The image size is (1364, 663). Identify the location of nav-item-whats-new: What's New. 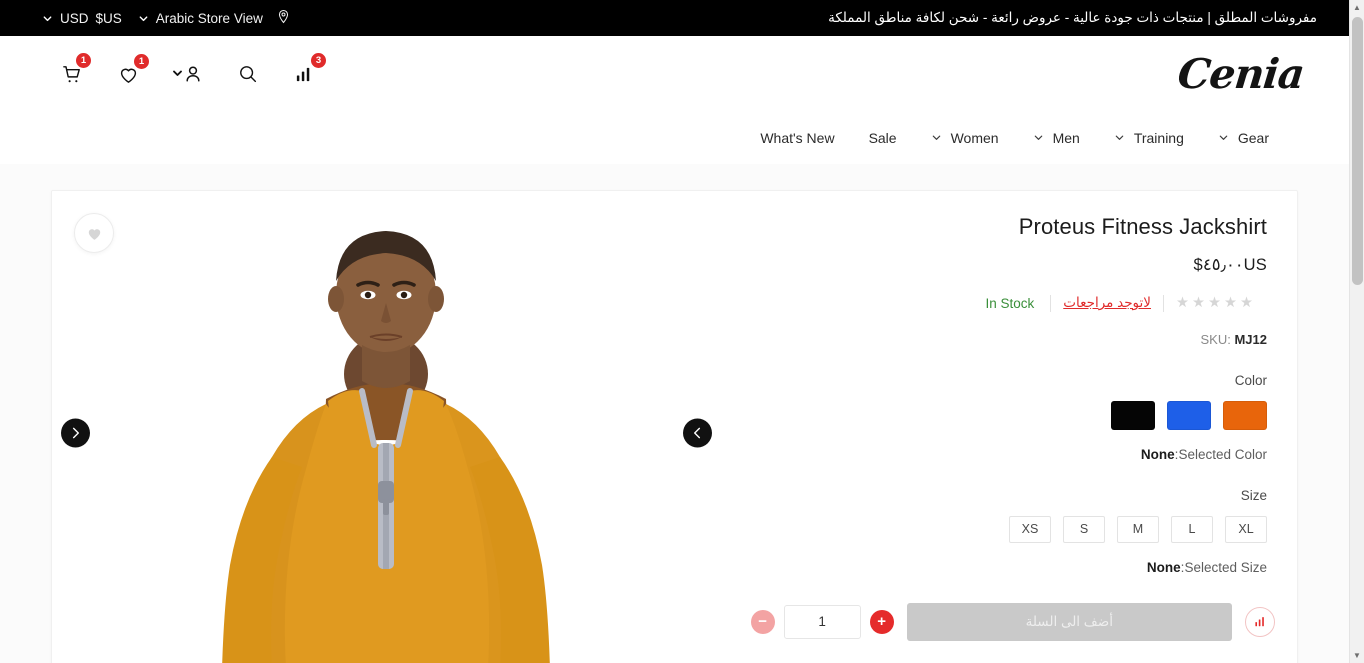
(797, 138).